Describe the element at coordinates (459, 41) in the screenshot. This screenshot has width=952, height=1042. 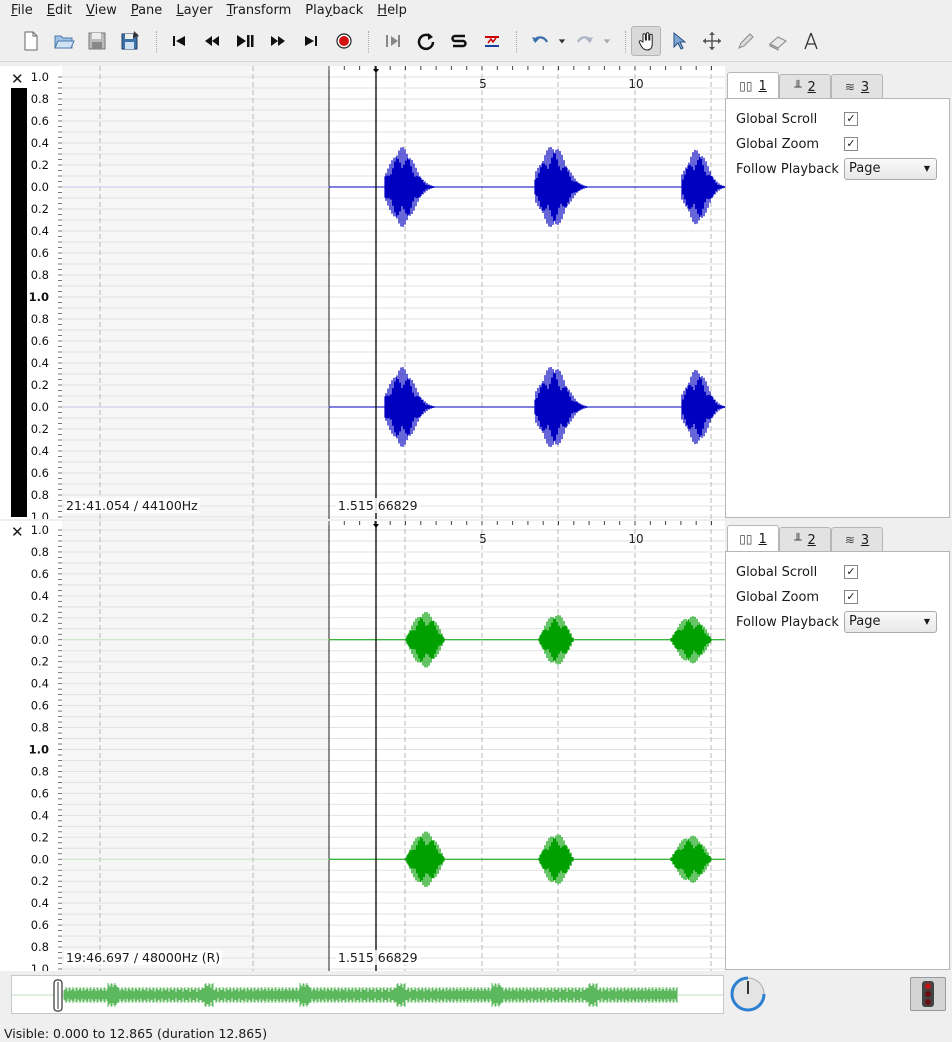
I see `solo-icon` at that location.